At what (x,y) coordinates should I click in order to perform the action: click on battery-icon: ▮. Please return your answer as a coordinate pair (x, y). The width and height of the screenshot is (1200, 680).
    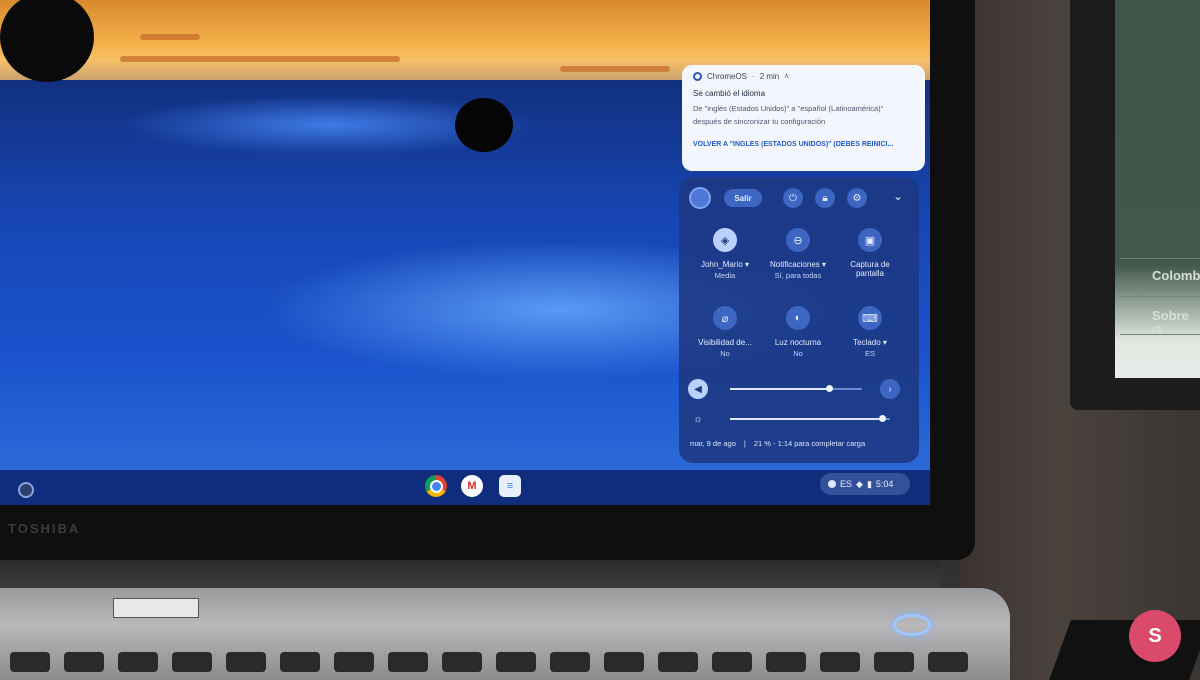
    Looking at the image, I should click on (869, 483).